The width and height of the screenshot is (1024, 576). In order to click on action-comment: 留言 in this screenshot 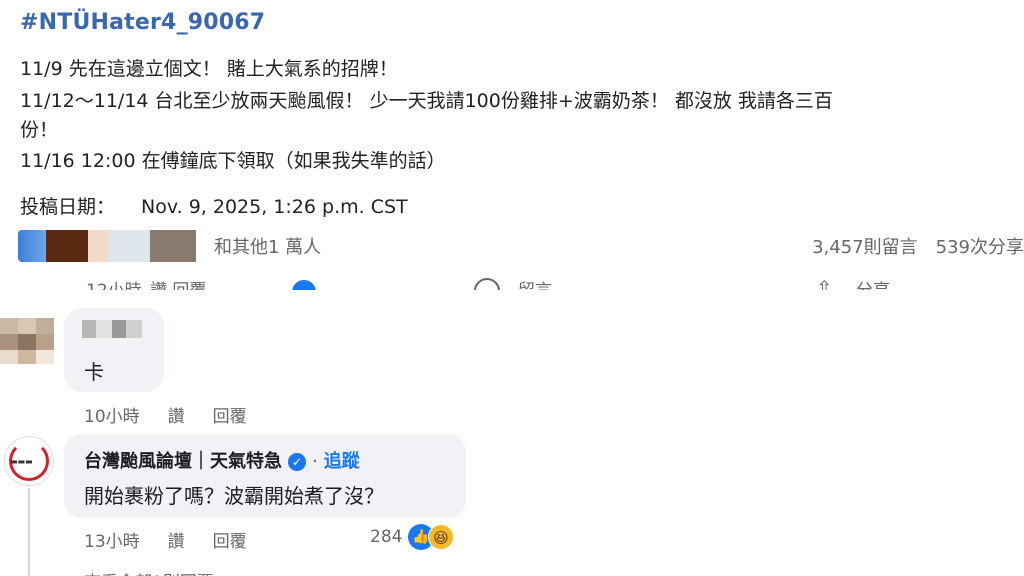, I will do `click(535, 283)`.